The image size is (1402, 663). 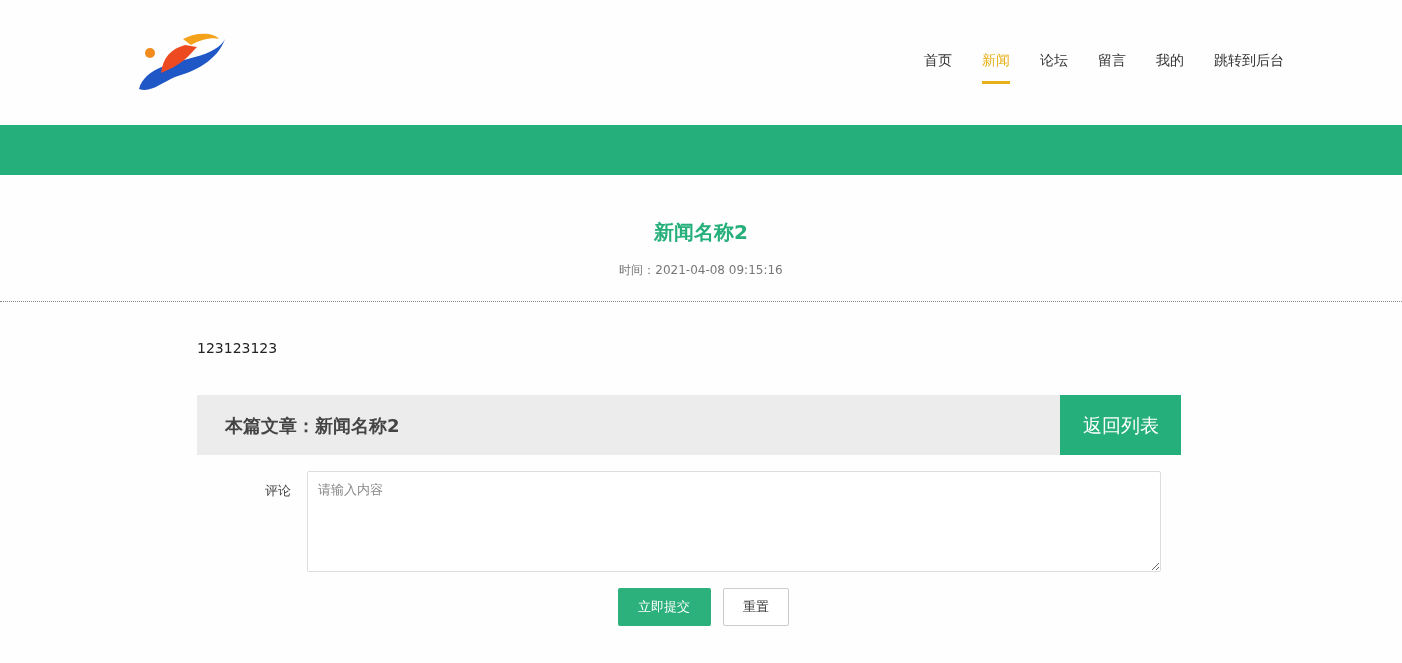 I want to click on comment-field: 请输入内容, so click(x=734, y=521).